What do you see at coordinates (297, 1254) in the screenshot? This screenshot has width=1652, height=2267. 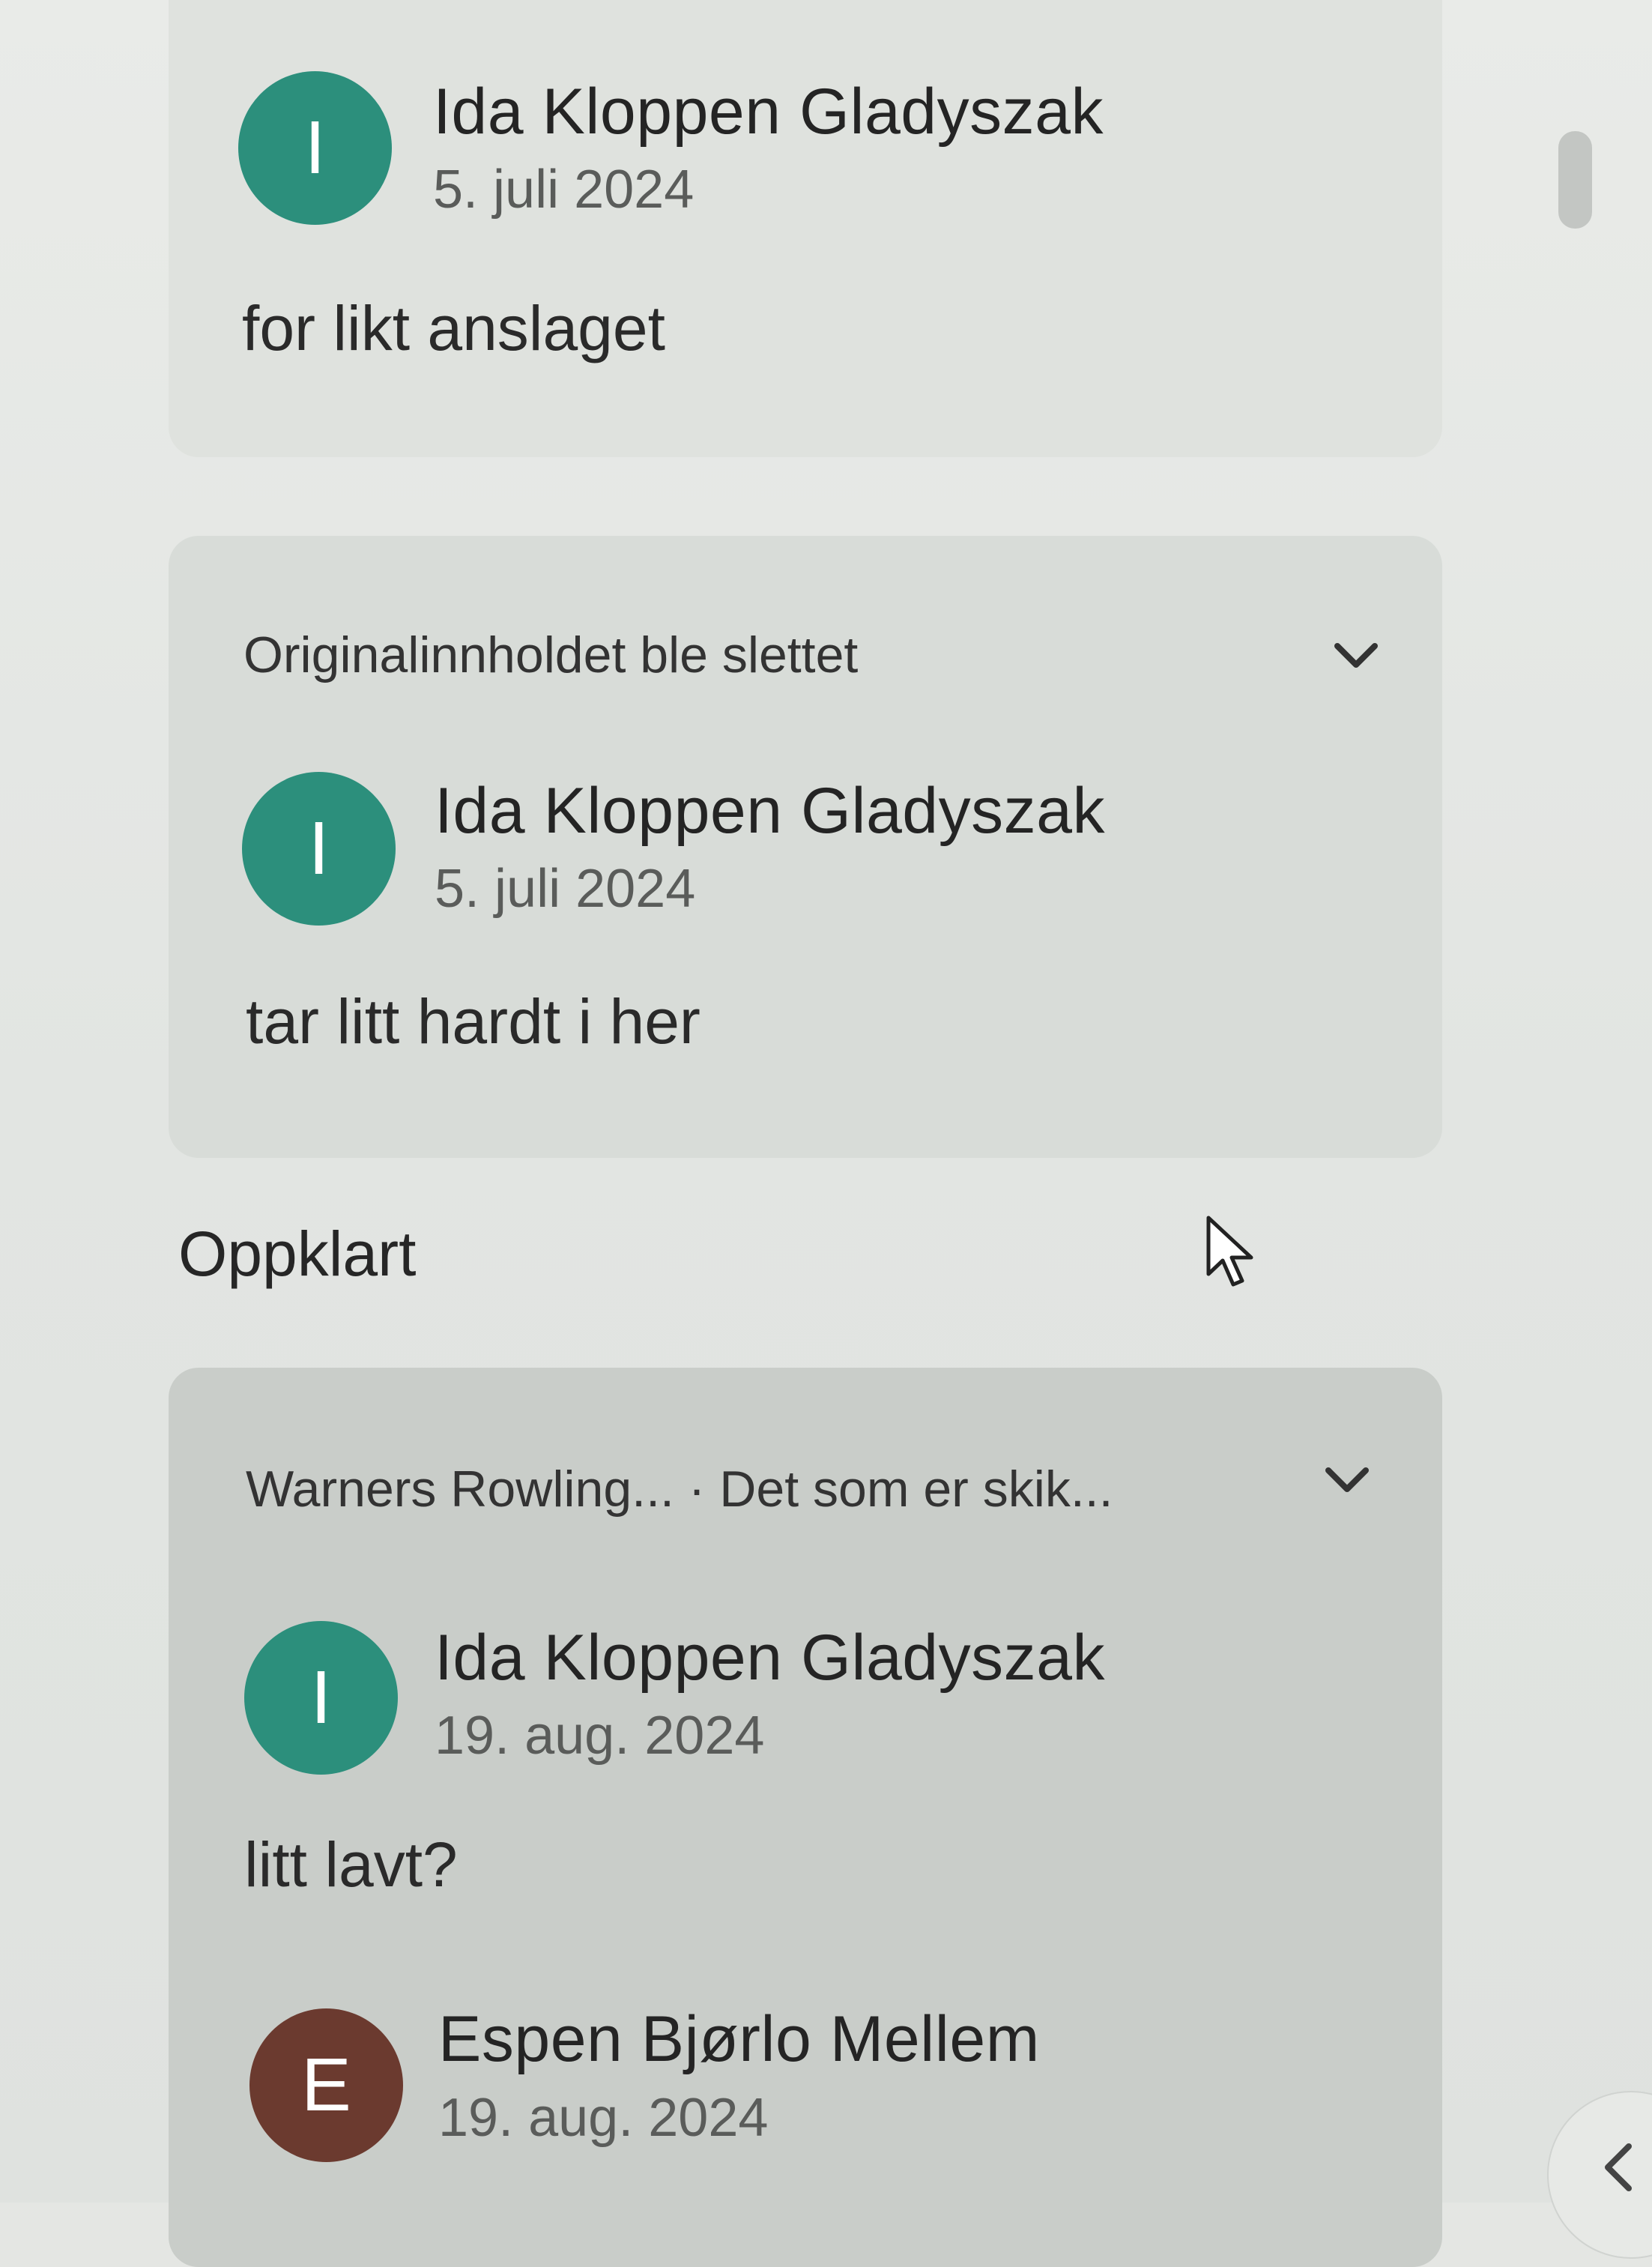 I see `section-title-resolved: Oppklart` at bounding box center [297, 1254].